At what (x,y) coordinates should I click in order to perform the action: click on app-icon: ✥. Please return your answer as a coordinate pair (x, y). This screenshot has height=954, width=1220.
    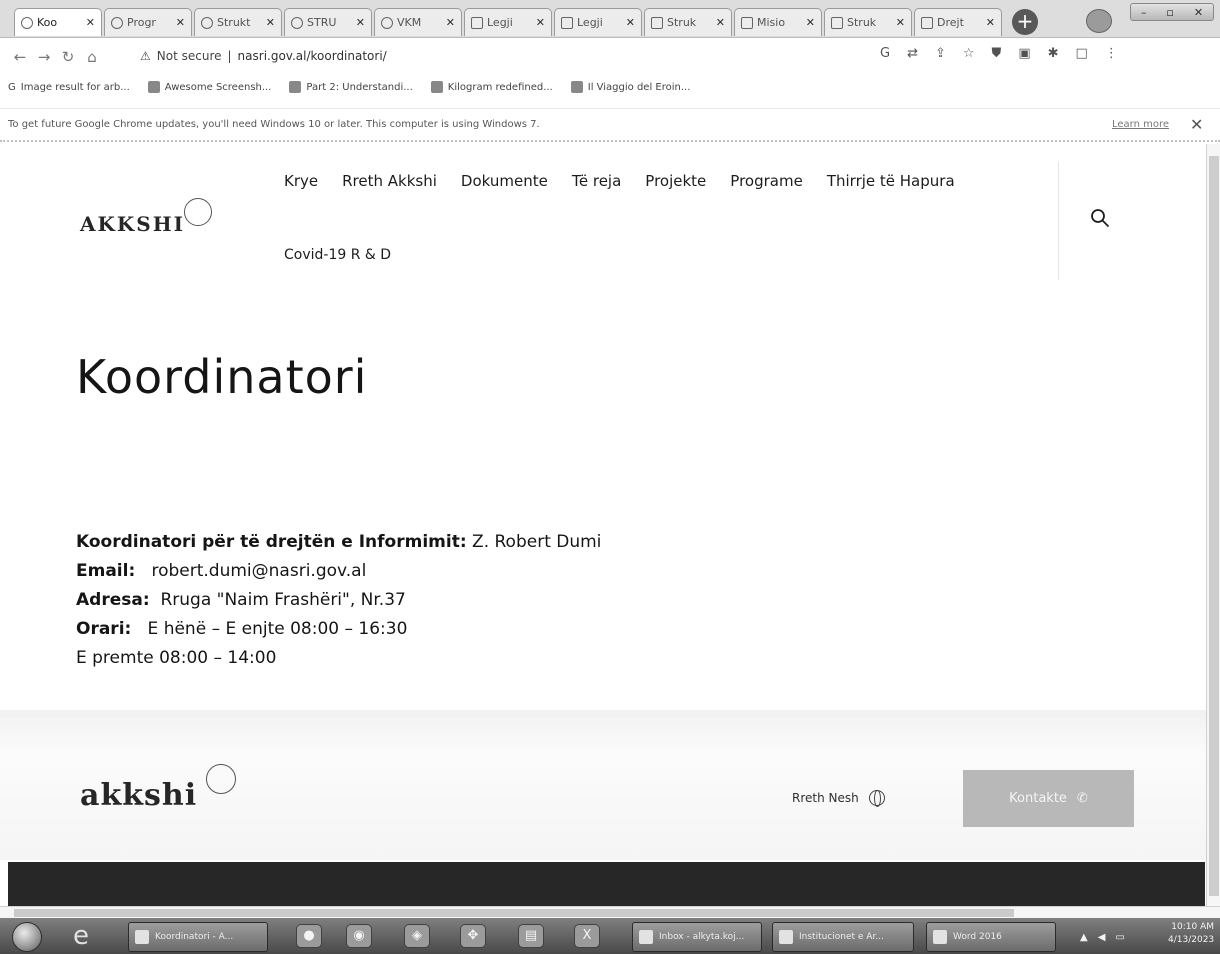
    Looking at the image, I should click on (473, 936).